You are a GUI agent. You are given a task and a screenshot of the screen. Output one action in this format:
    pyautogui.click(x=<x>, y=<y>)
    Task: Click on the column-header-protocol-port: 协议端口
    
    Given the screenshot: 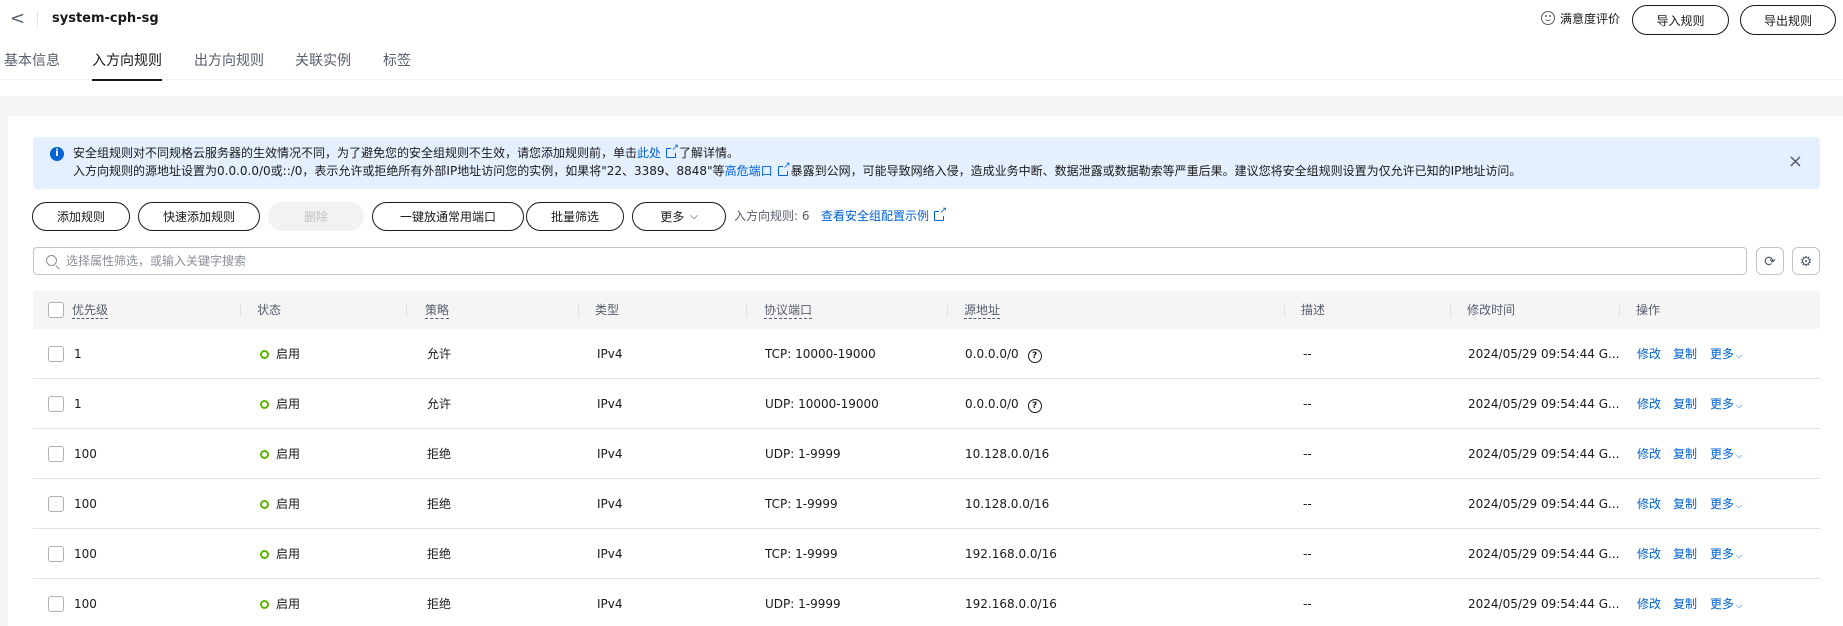 What is the action you would take?
    pyautogui.click(x=788, y=310)
    